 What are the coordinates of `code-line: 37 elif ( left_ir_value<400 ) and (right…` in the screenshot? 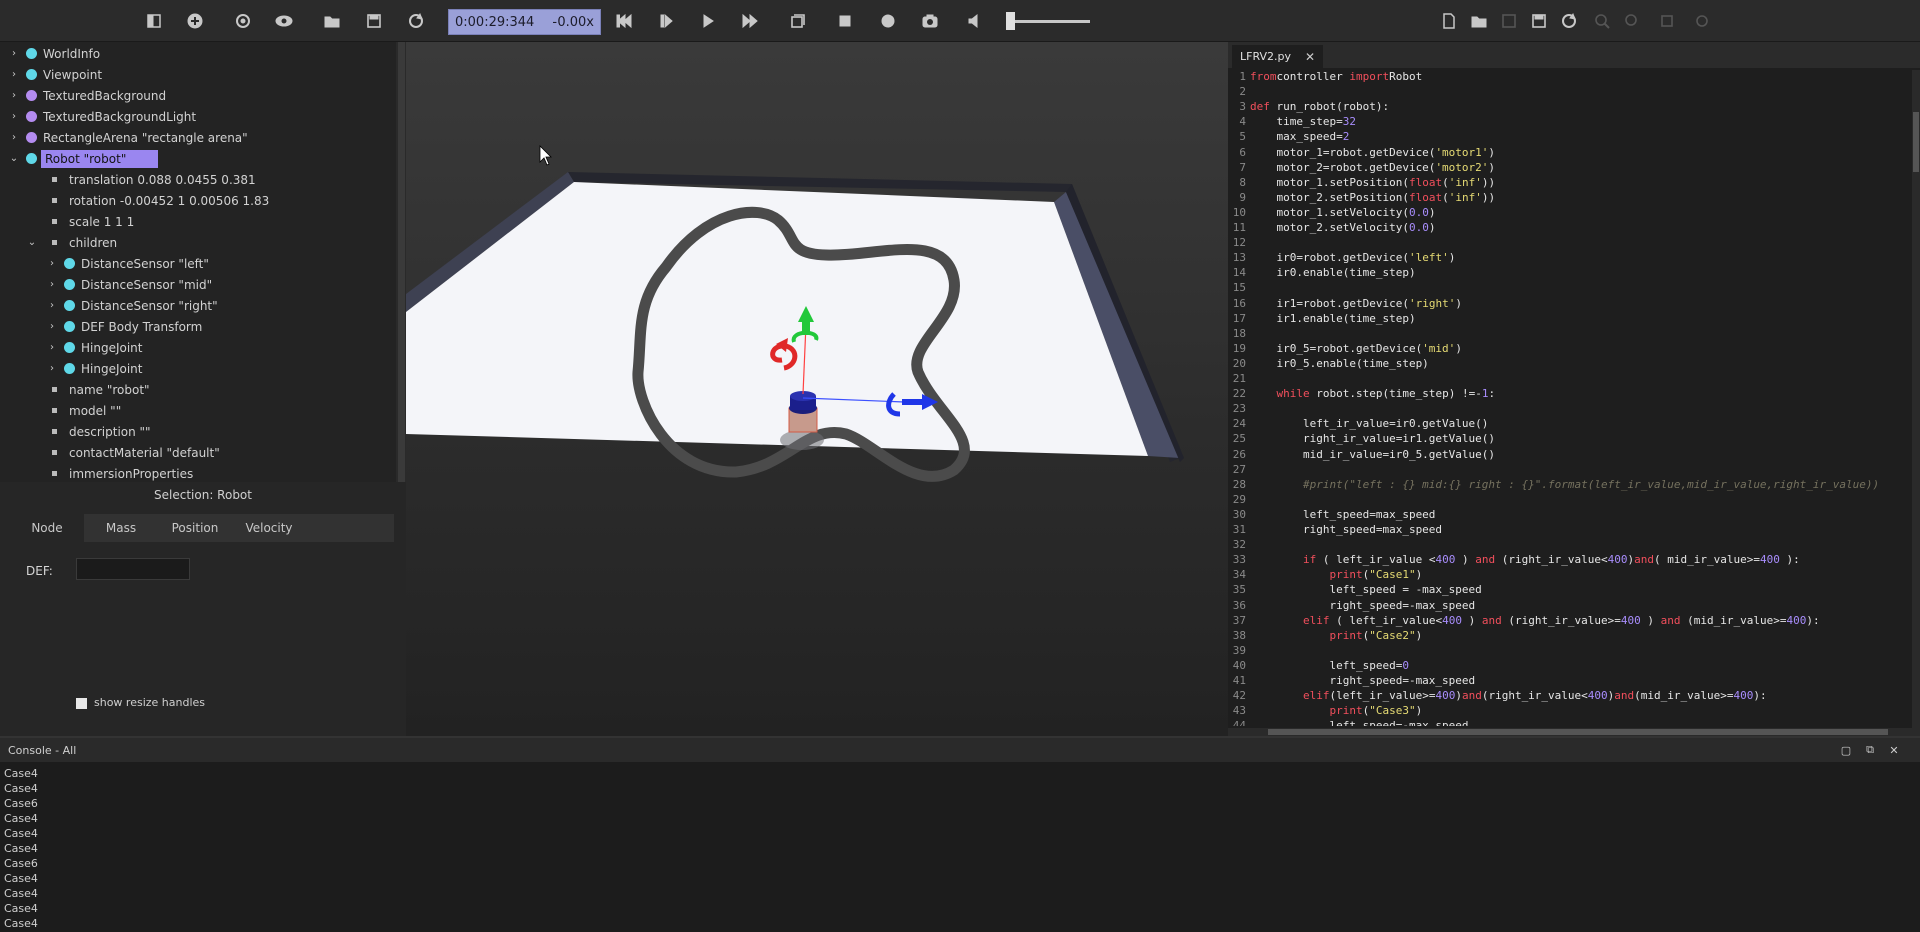 It's located at (1570, 621).